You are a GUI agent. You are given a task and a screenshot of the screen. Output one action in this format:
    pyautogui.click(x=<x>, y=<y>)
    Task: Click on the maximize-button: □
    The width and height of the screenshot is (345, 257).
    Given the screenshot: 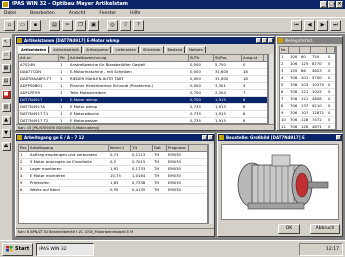 What is the action you would take?
    pyautogui.click(x=331, y=4)
    